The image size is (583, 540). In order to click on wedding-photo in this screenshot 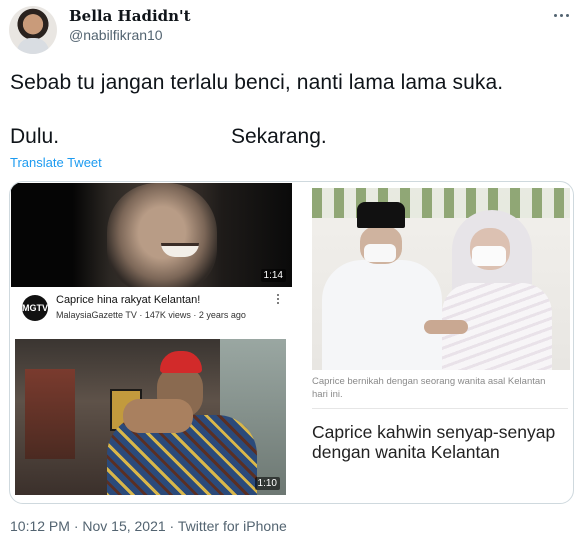, I will do `click(441, 279)`.